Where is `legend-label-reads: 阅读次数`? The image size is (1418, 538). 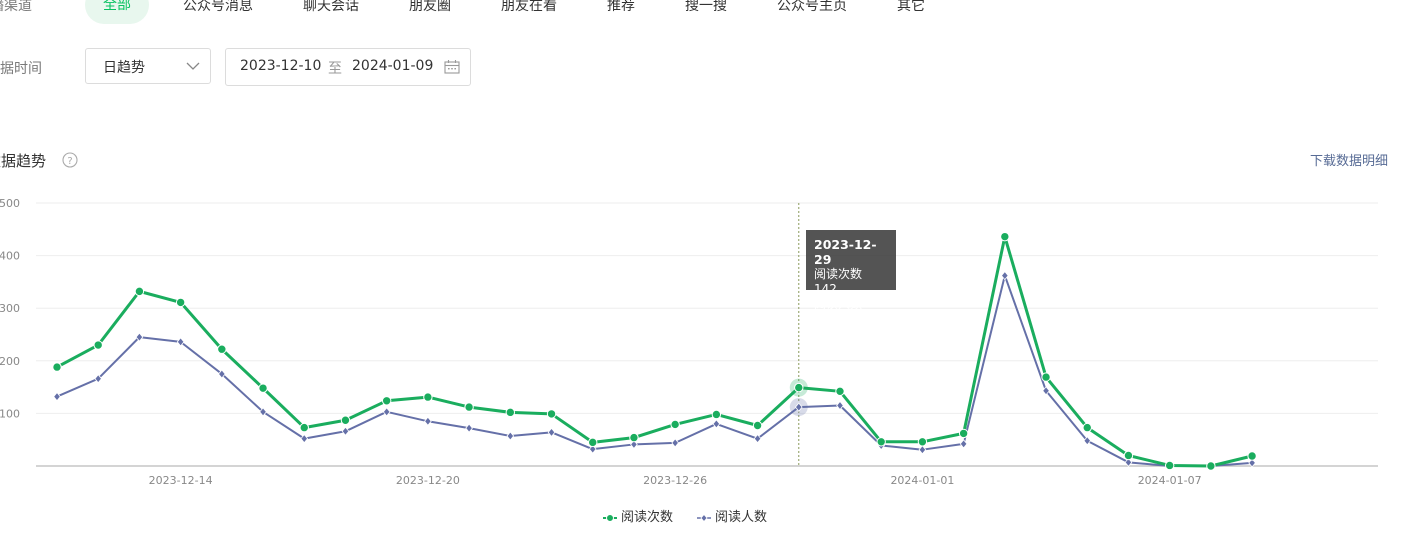
legend-label-reads: 阅读次数 is located at coordinates (647, 517).